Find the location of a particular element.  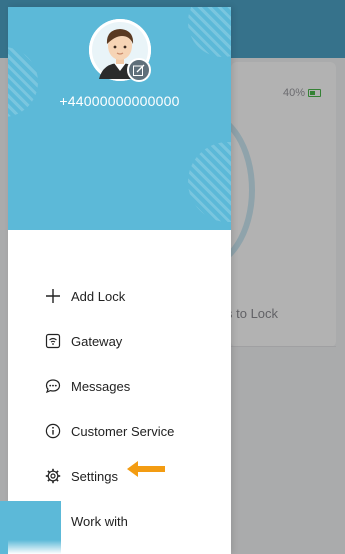

phone-number: +44000000000000 is located at coordinates (119, 101).